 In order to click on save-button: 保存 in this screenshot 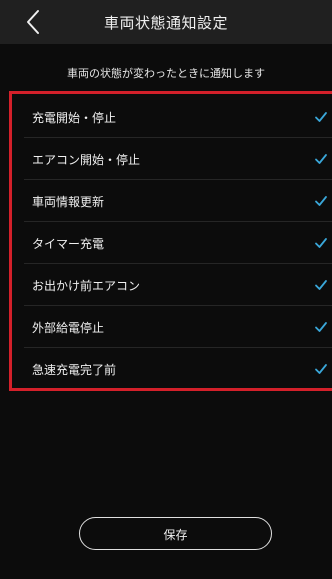, I will do `click(175, 533)`.